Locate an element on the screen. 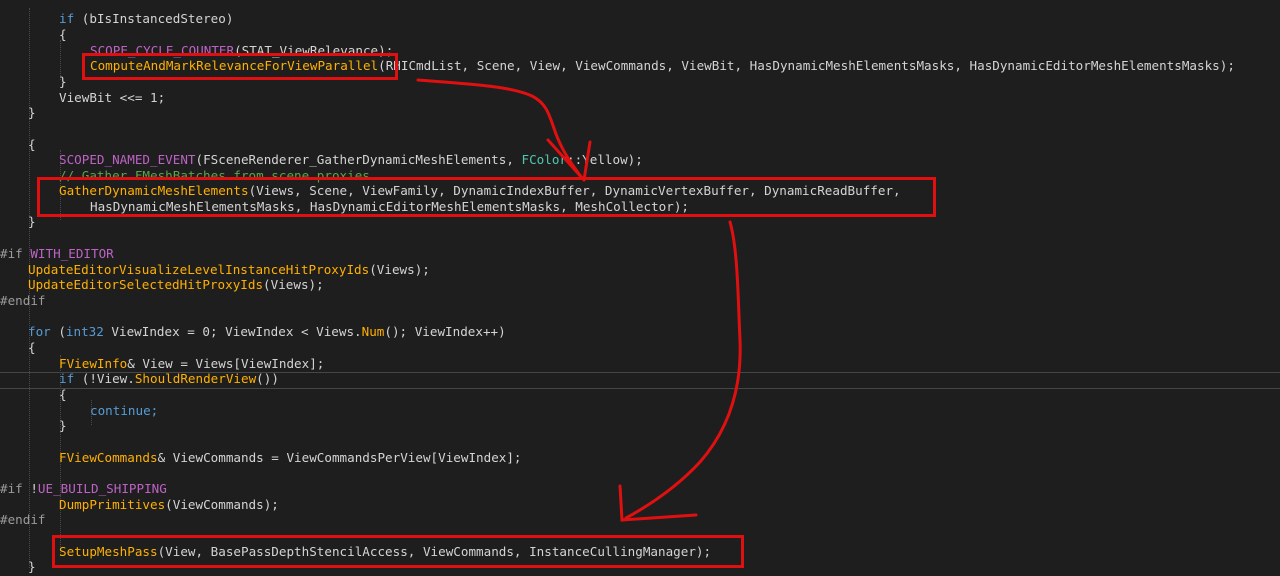 This screenshot has width=1280, height=576. code-text: (ViewCommands); is located at coordinates (222, 504).